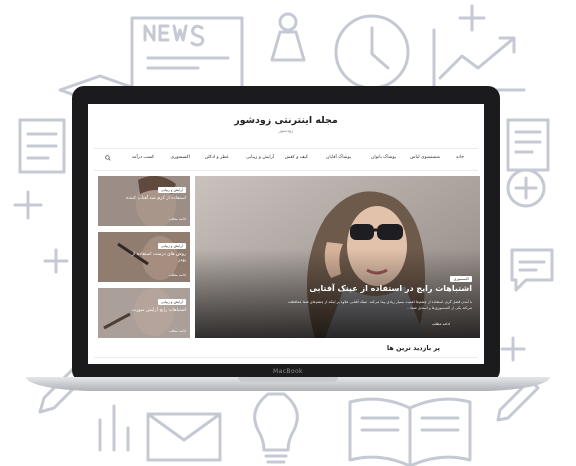 This screenshot has width=576, height=466. What do you see at coordinates (156, 199) in the screenshot?
I see `side-post-title: استفاده از کرم ضد آفتاب کننده` at bounding box center [156, 199].